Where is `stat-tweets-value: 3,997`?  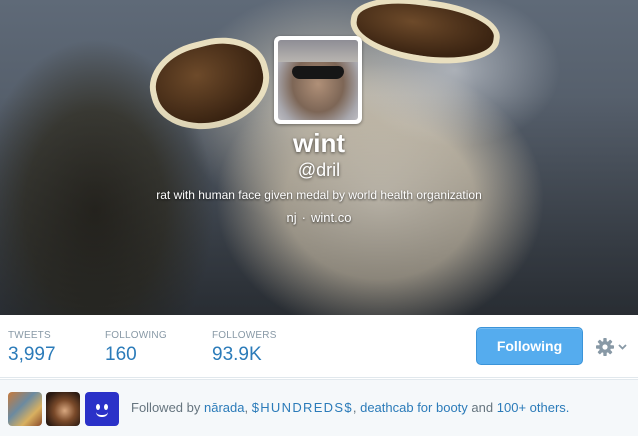
stat-tweets-value: 3,997 is located at coordinates (32, 354).